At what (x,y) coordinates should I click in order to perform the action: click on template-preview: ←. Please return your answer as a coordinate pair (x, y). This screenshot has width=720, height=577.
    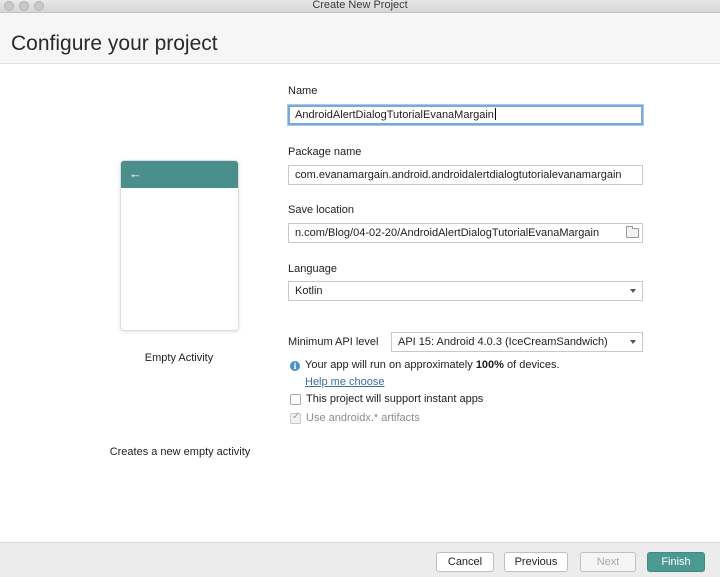
    Looking at the image, I should click on (179, 245).